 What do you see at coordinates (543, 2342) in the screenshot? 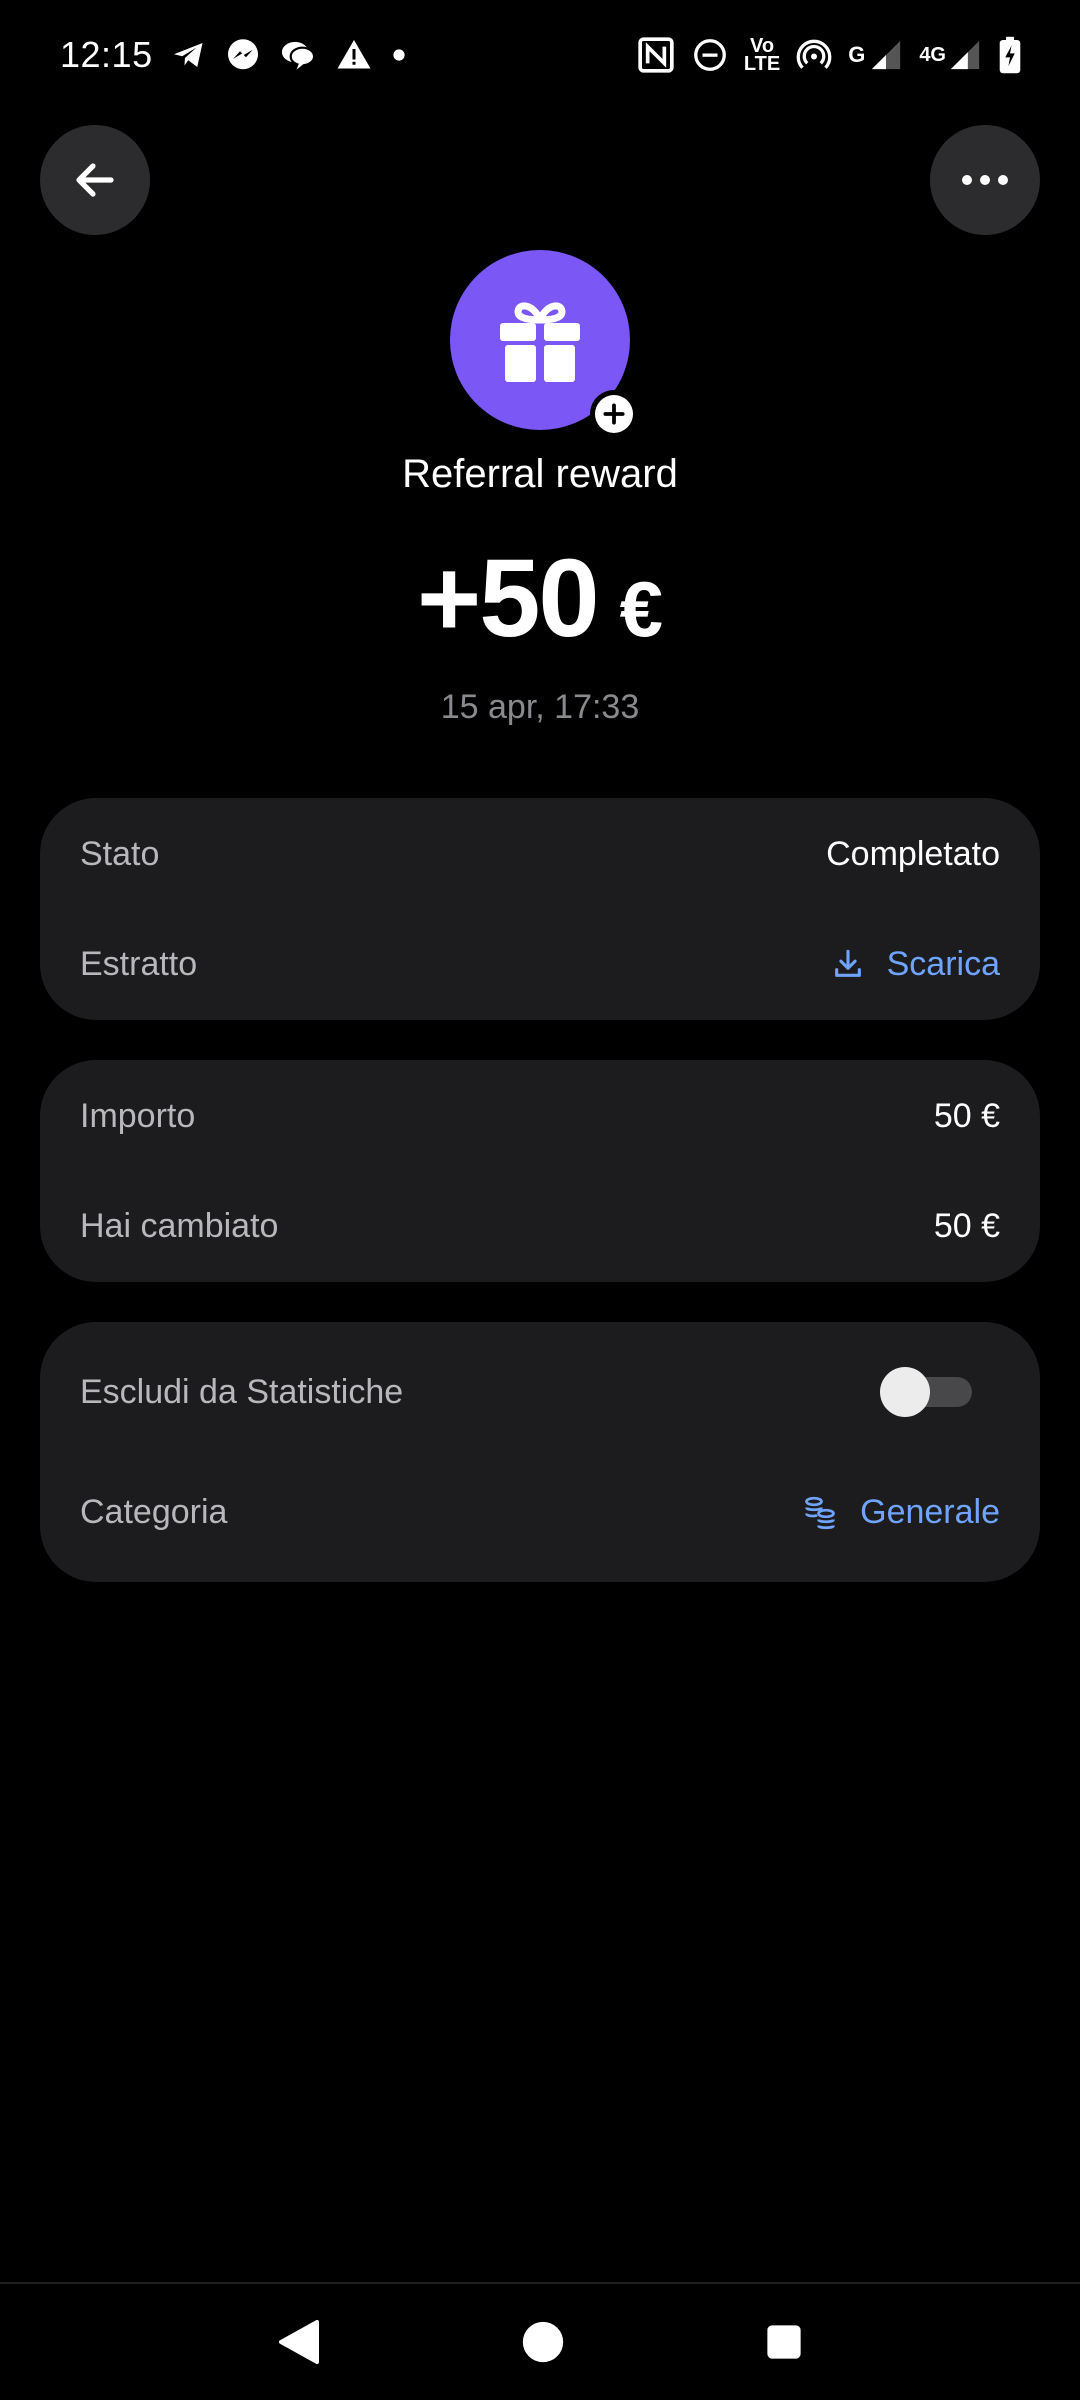
I see `nav-home-icon` at bounding box center [543, 2342].